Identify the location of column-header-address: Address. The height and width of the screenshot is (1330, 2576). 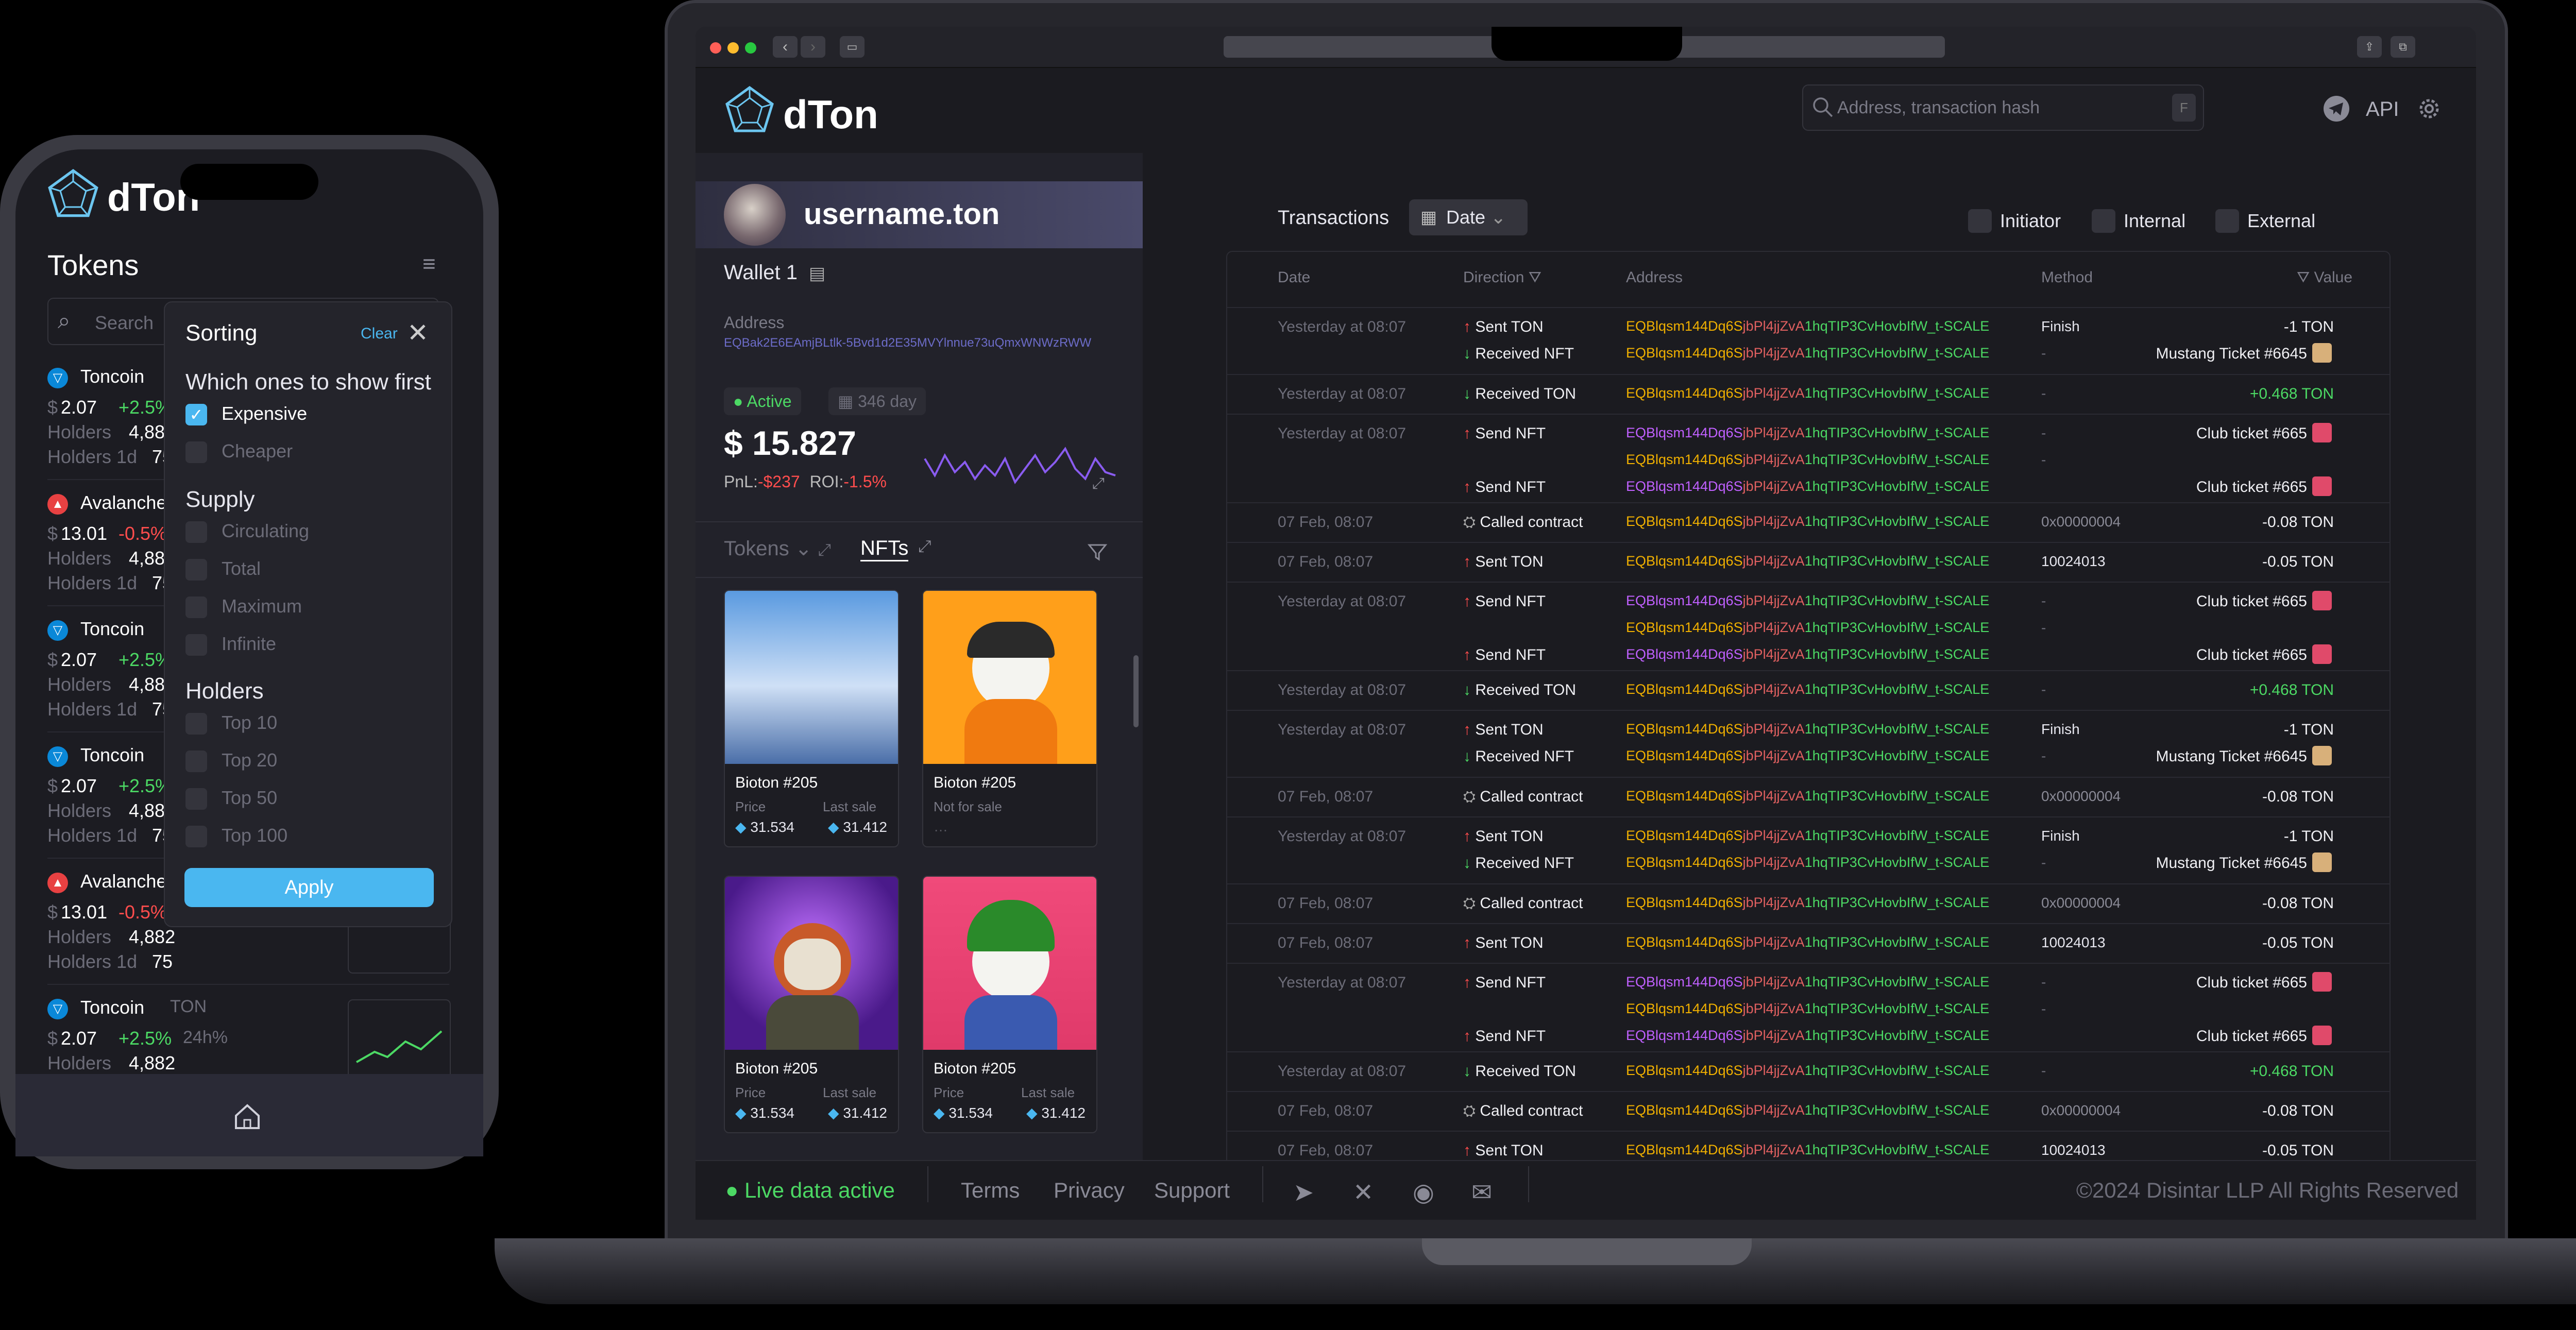
(1654, 277).